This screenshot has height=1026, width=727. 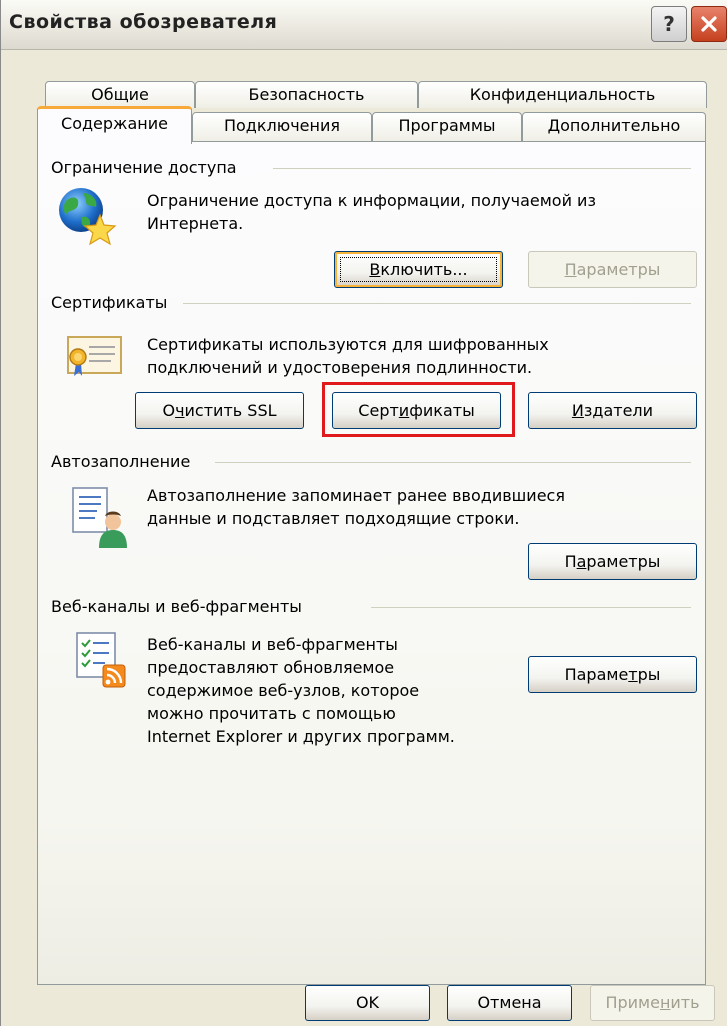 I want to click on tab-label: Подключения, so click(x=282, y=125).